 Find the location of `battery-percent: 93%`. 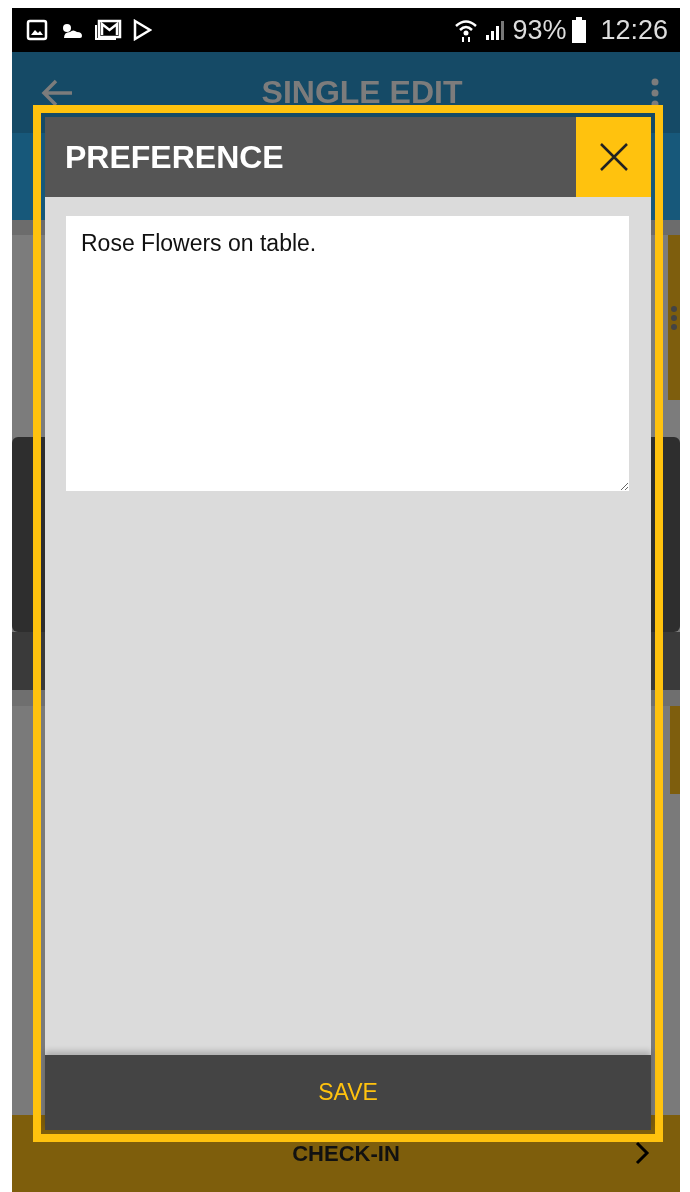

battery-percent: 93% is located at coordinates (539, 30).